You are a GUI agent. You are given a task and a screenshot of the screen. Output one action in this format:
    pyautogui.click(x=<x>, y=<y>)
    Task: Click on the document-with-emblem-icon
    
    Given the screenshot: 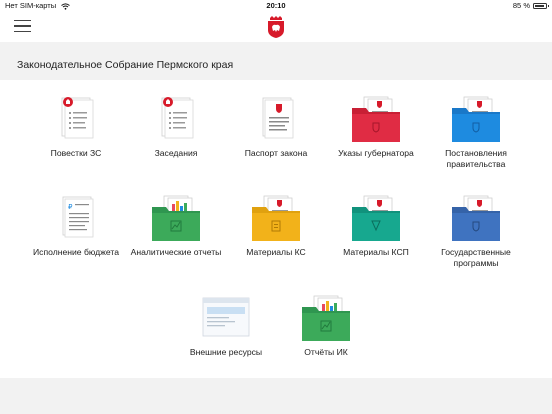 What is the action you would take?
    pyautogui.click(x=276, y=120)
    